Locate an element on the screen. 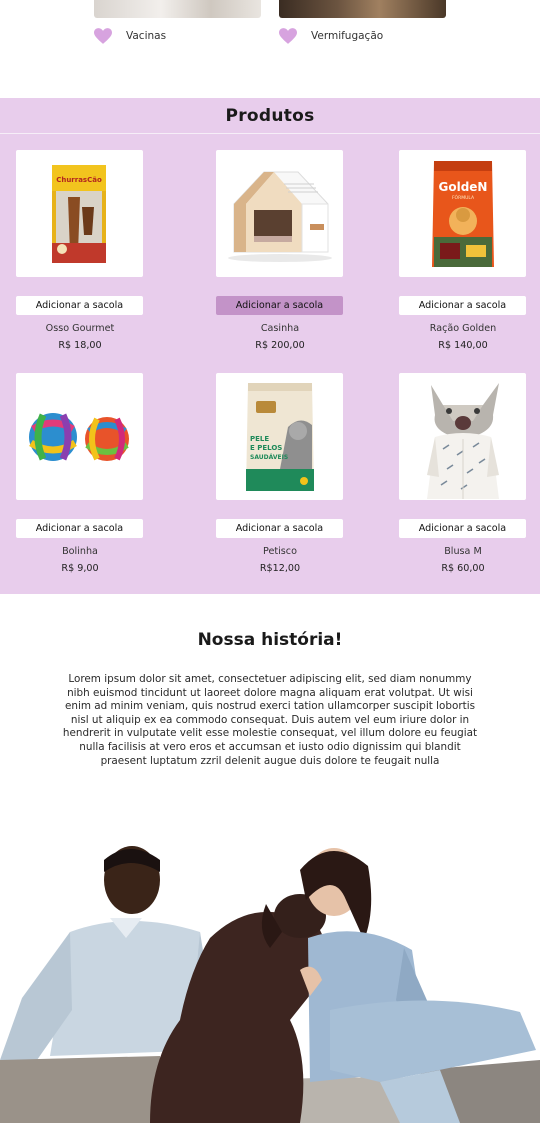 The width and height of the screenshot is (540, 1123). deworming-image is located at coordinates (362, 9).